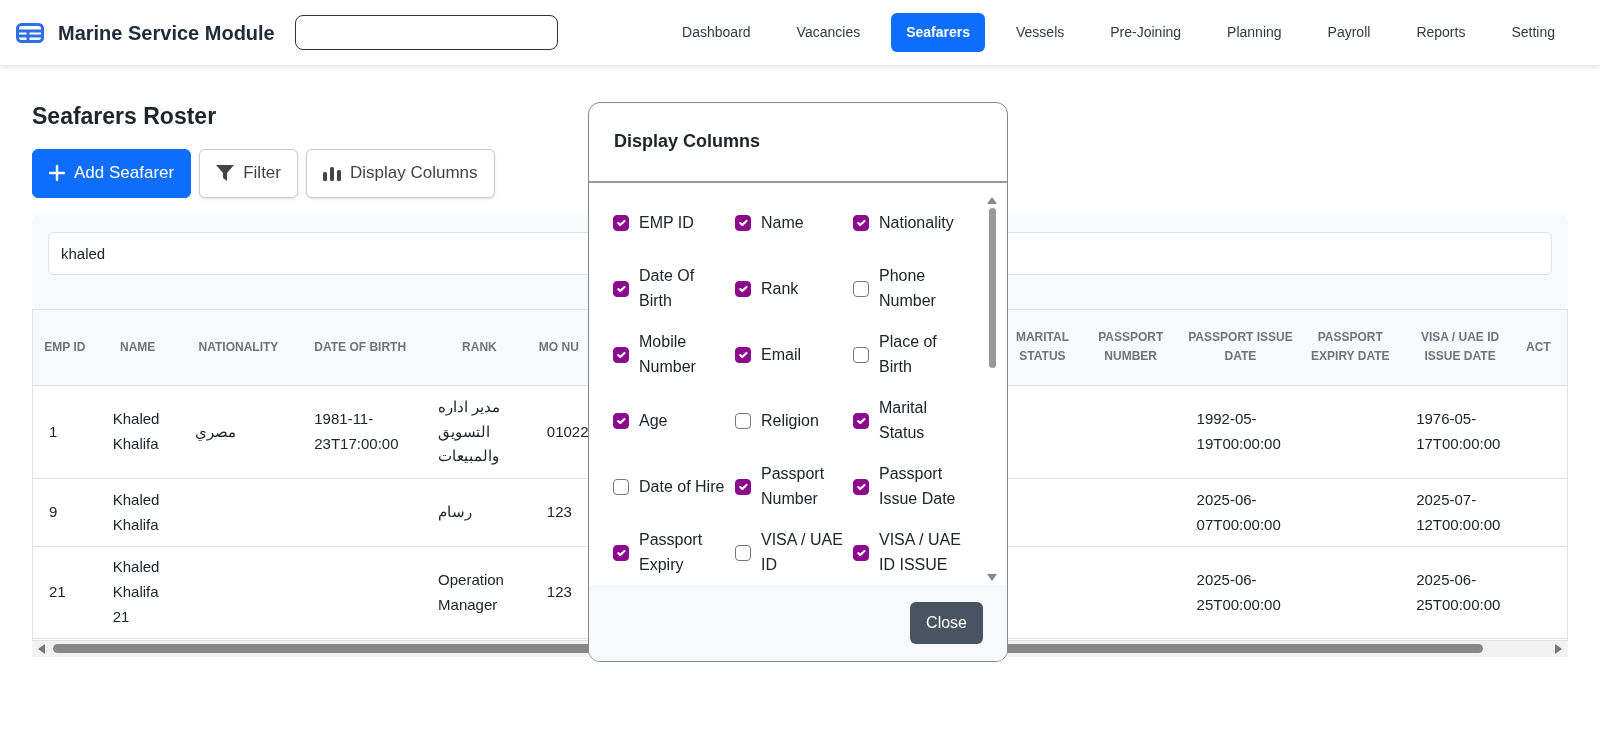  I want to click on checkbox-label: Mobile Number, so click(668, 354).